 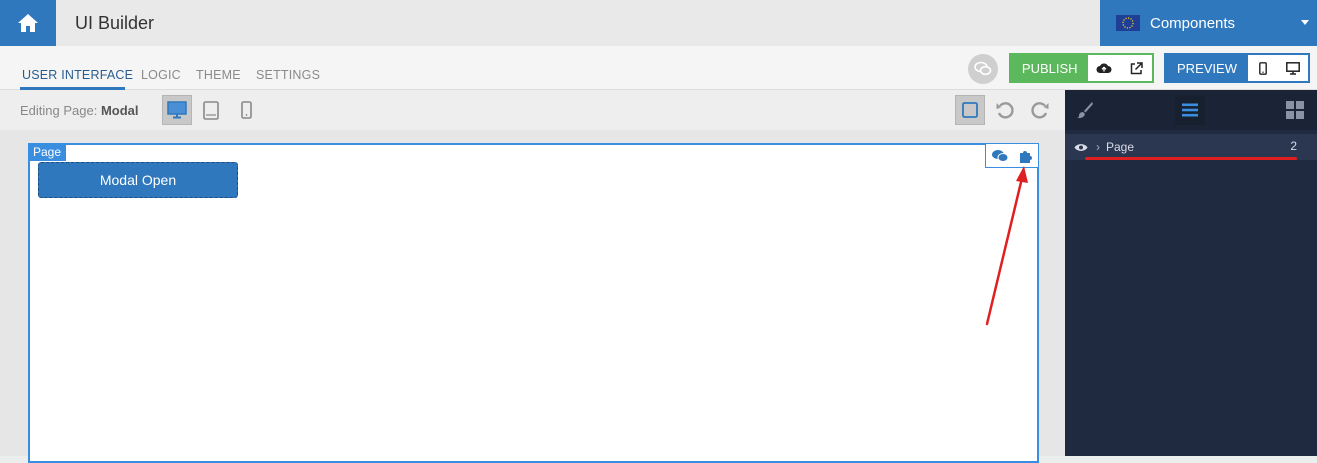 I want to click on puzzle-icon, so click(x=1026, y=156).